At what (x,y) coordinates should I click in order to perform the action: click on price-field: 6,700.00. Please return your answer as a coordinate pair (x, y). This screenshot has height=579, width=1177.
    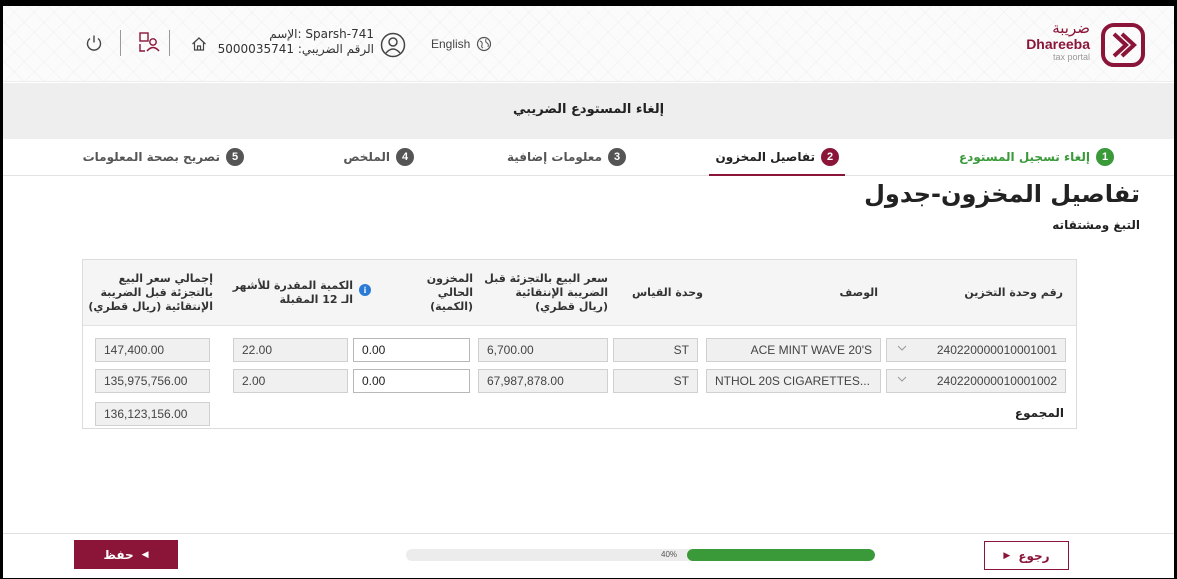
    Looking at the image, I should click on (543, 350).